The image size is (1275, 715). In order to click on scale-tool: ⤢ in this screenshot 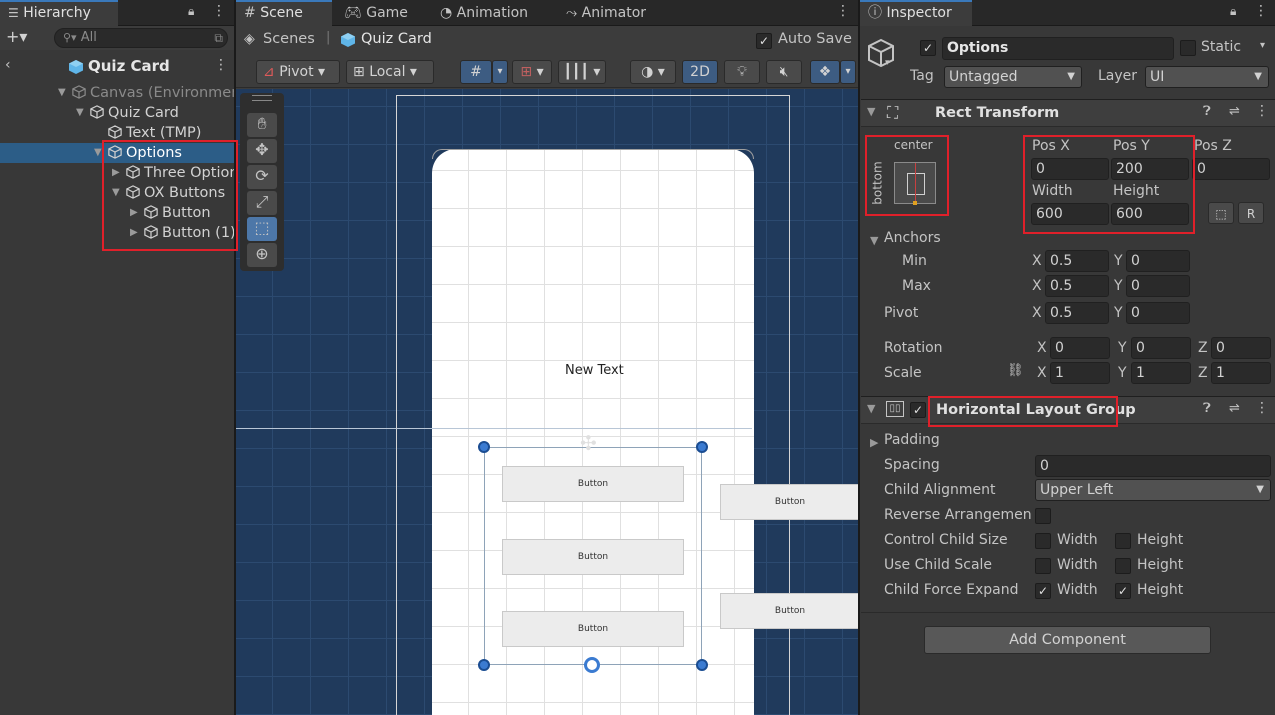, I will do `click(262, 203)`.